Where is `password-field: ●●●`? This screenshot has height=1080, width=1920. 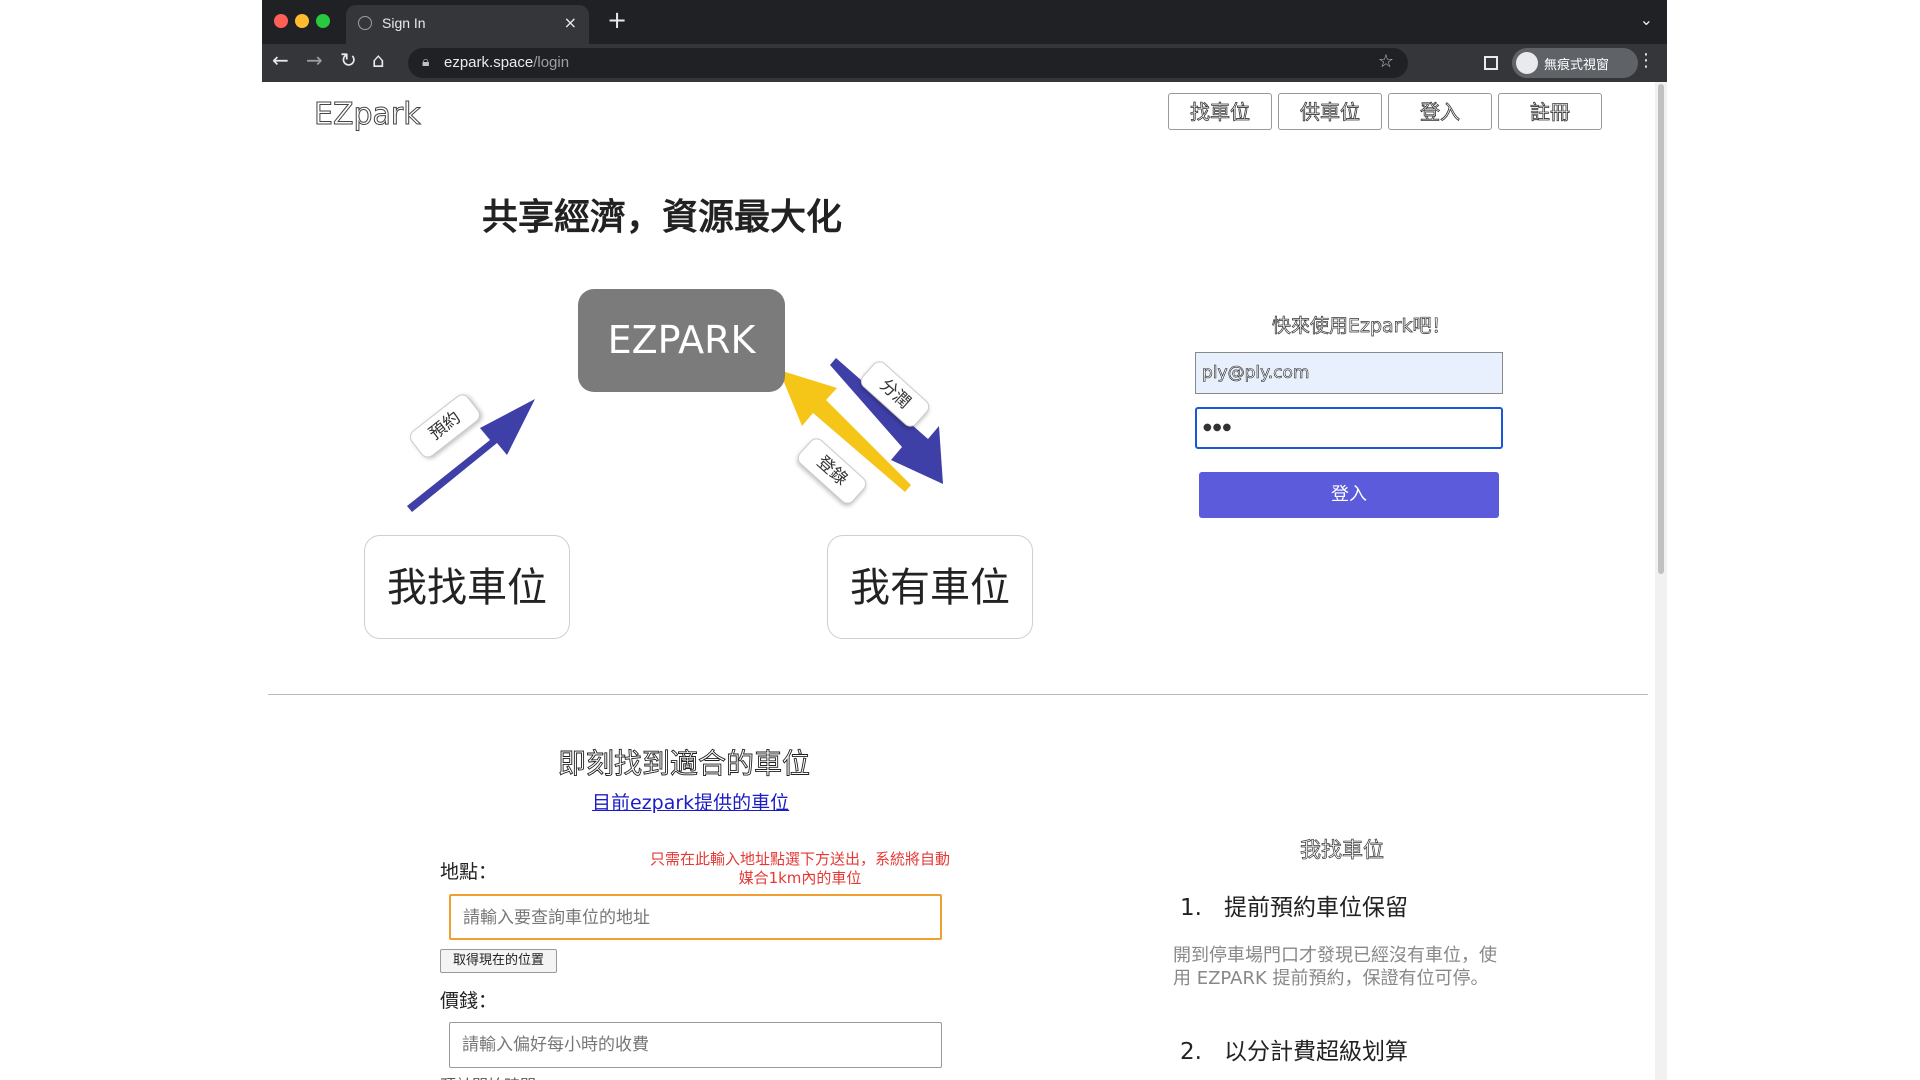
password-field: ●●● is located at coordinates (1349, 428).